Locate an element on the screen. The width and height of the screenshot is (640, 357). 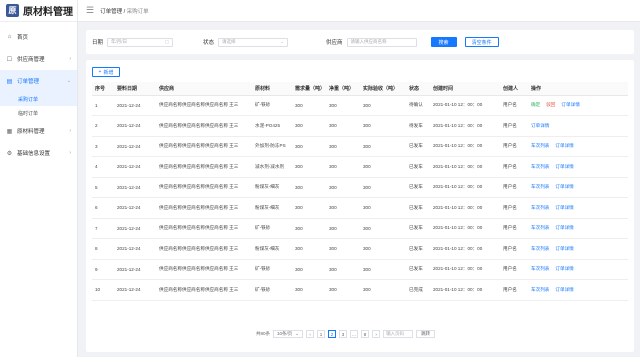
prev-page-button: ‹ is located at coordinates (310, 334).